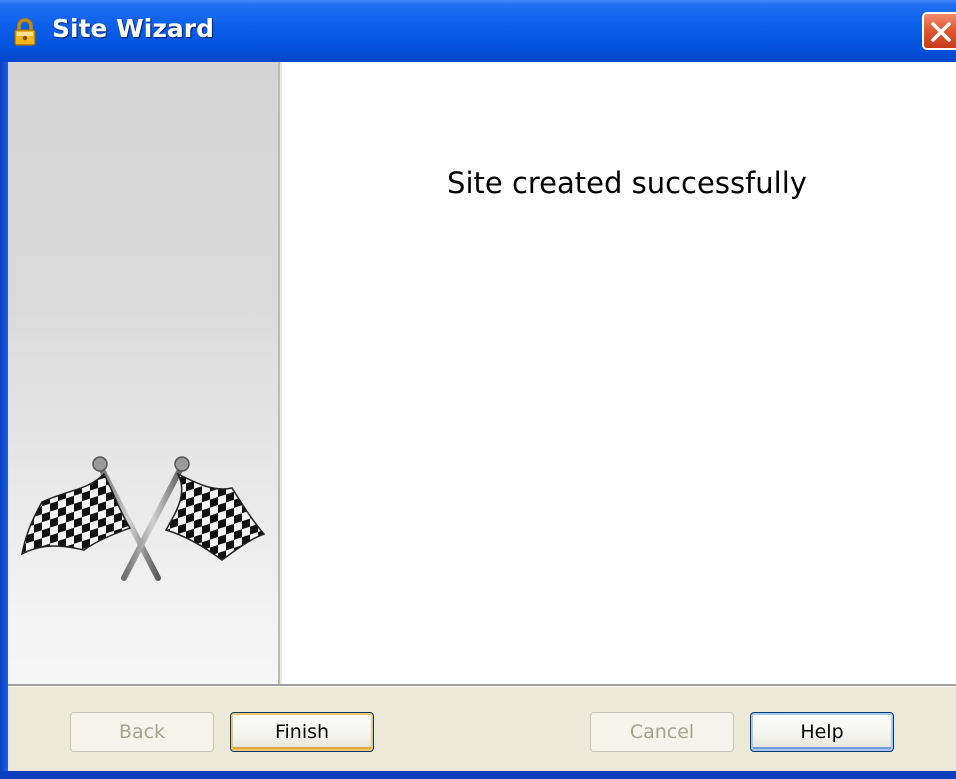  What do you see at coordinates (627, 183) in the screenshot?
I see `success-message: Site created successfully` at bounding box center [627, 183].